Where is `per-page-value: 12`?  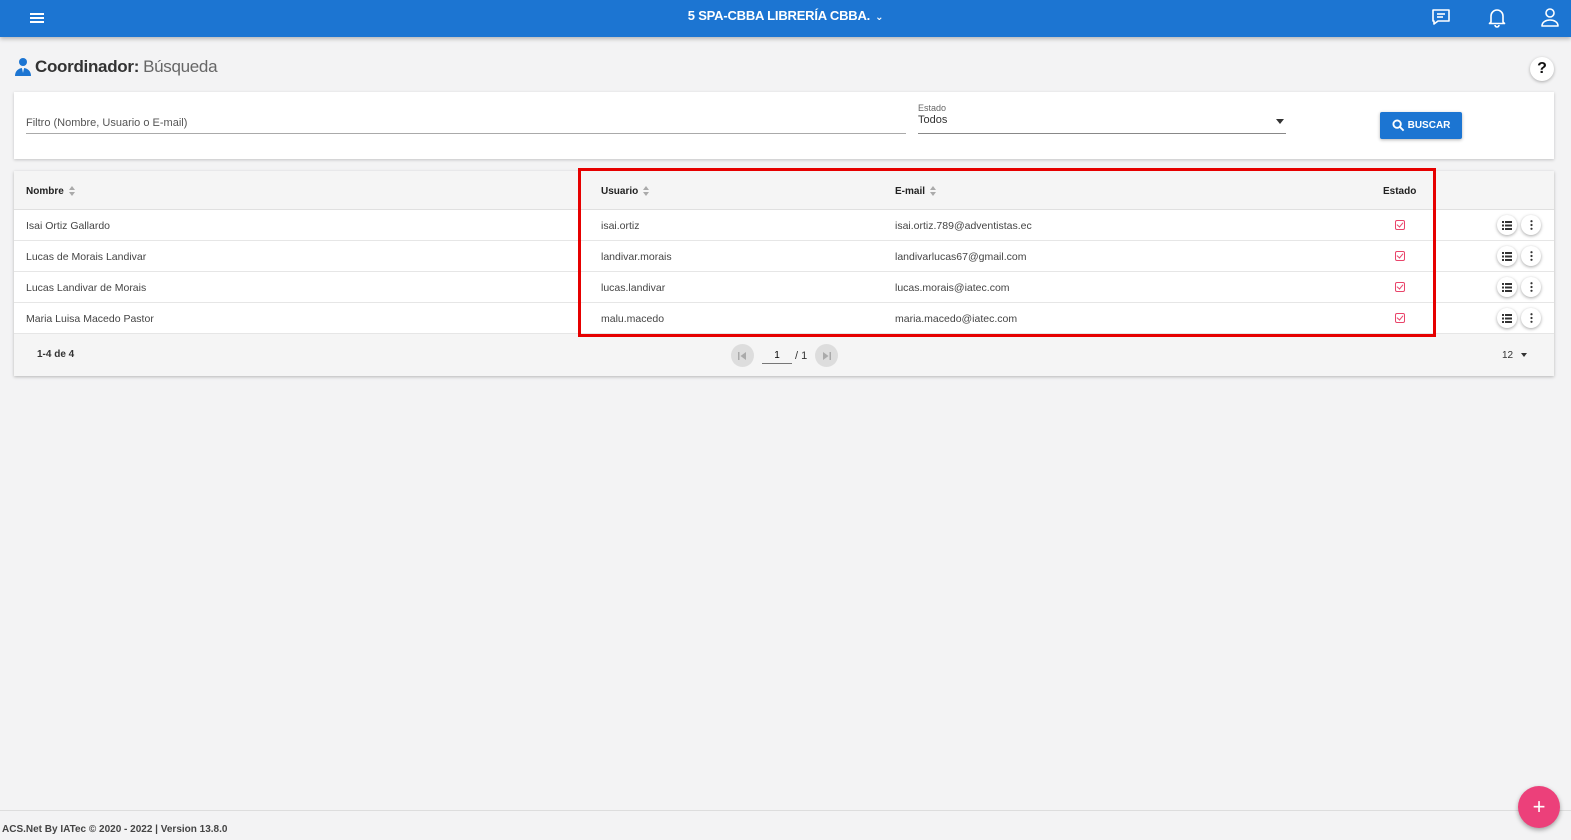 per-page-value: 12 is located at coordinates (1508, 355).